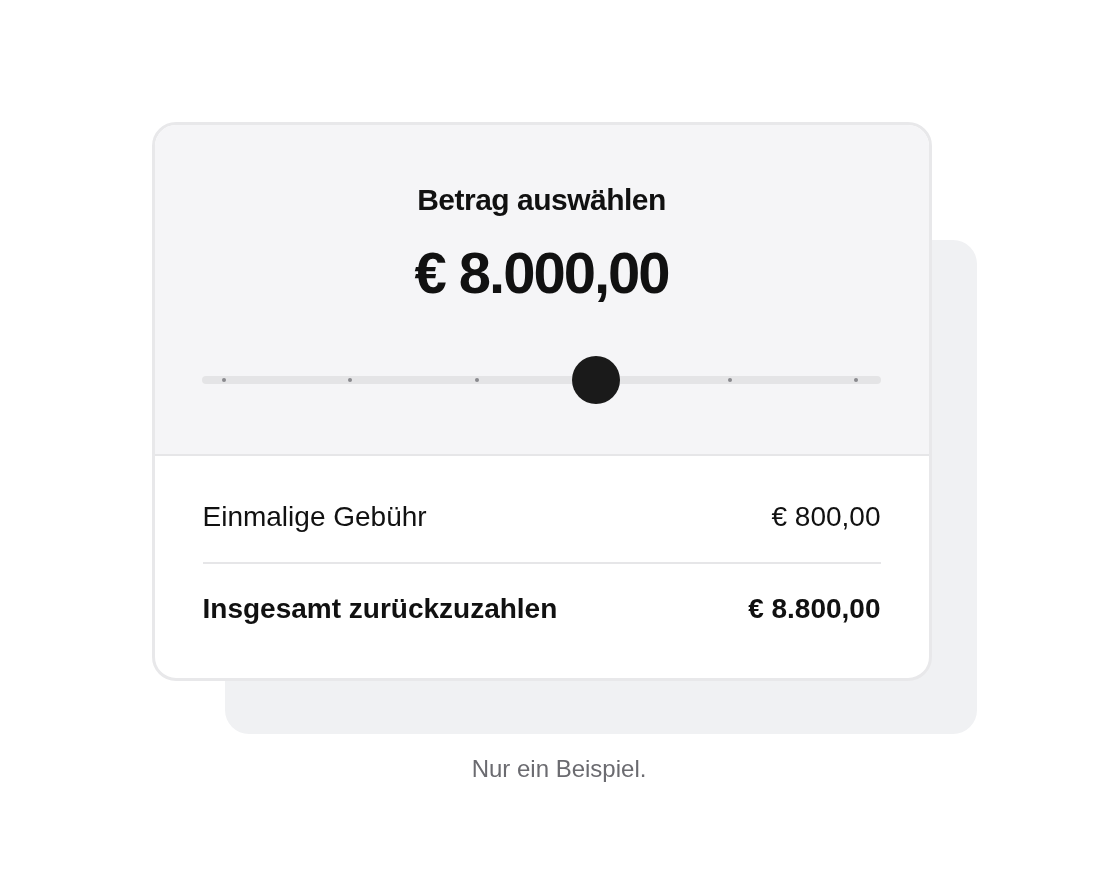 The height and width of the screenshot is (874, 1118). I want to click on row-label: Insgesamt zurückzuzahlen, so click(380, 609).